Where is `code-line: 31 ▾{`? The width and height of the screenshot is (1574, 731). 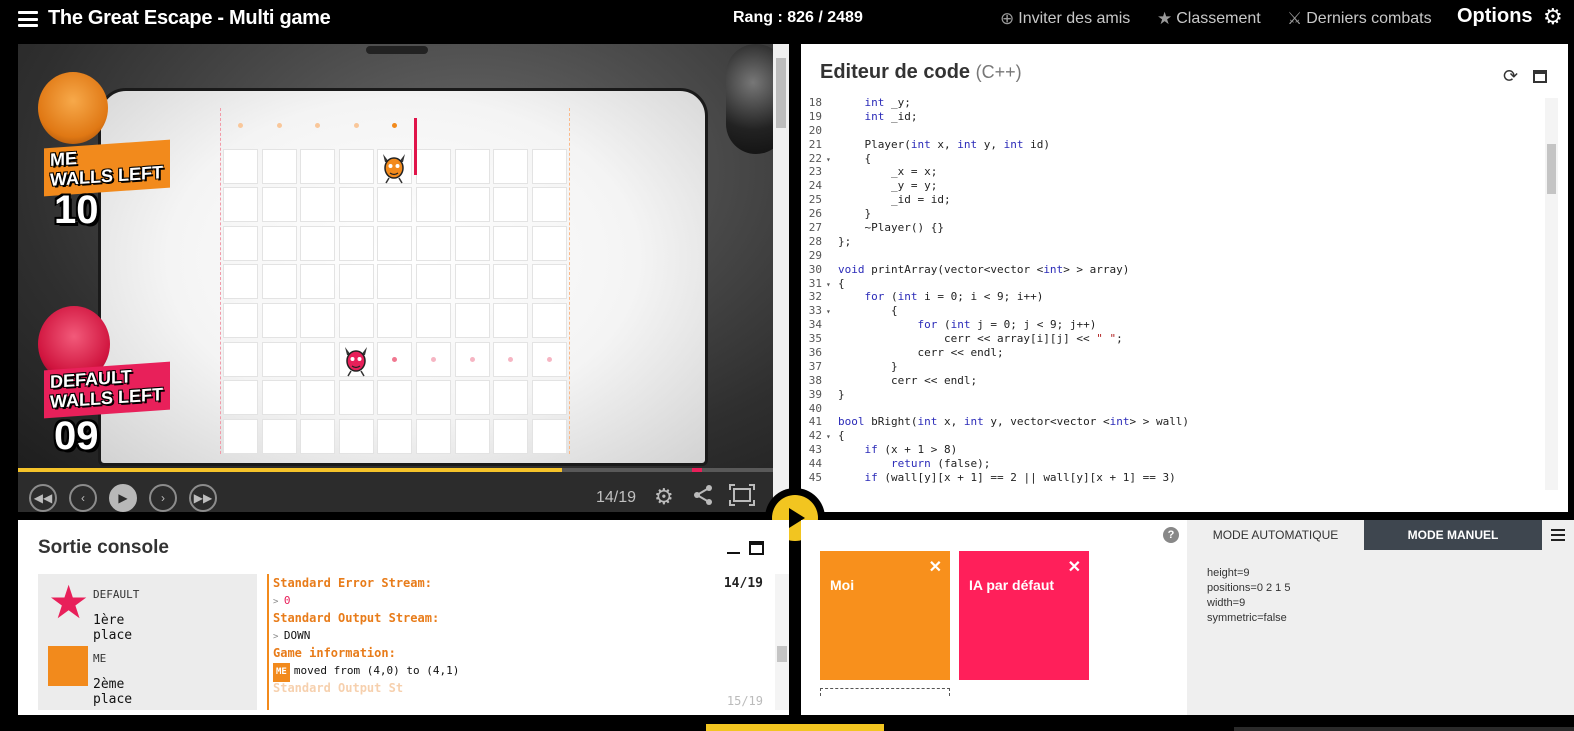
code-line: 31 ▾{ is located at coordinates (1173, 284).